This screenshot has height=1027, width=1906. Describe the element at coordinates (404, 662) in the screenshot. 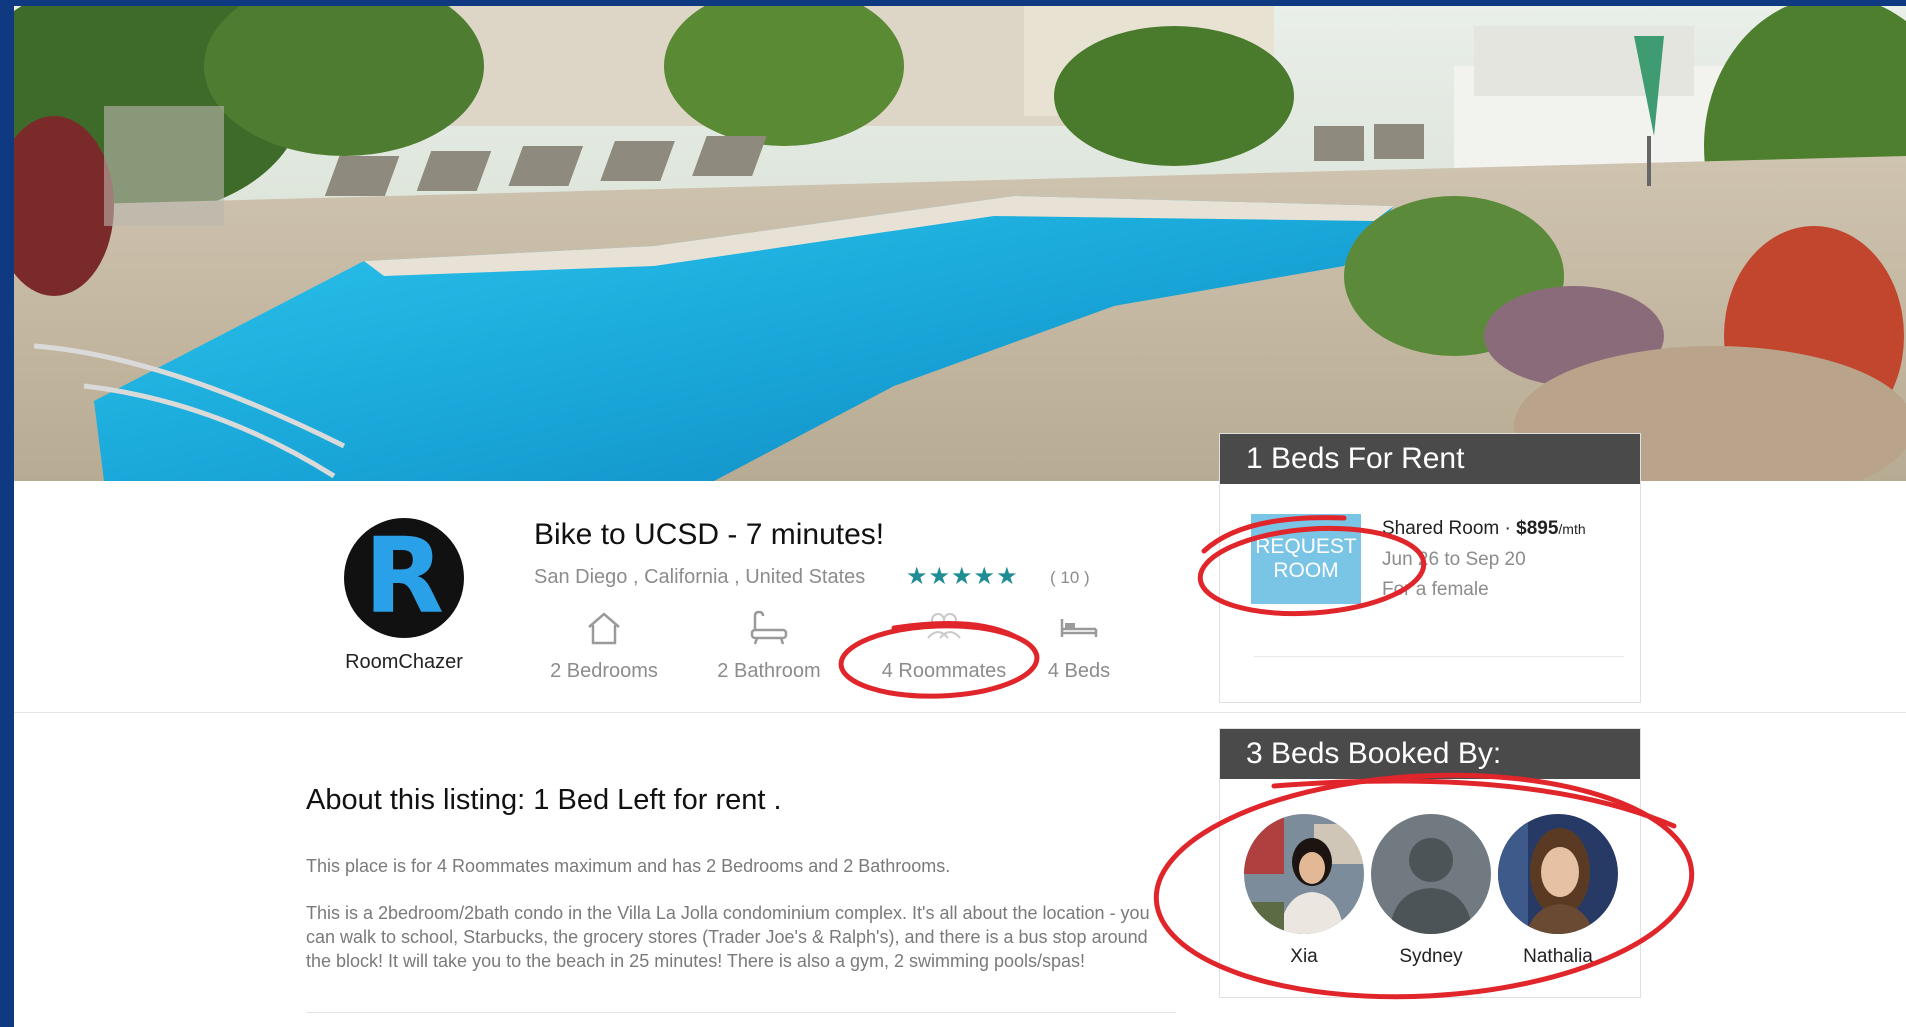

I see `host-name: RoomChazer` at that location.